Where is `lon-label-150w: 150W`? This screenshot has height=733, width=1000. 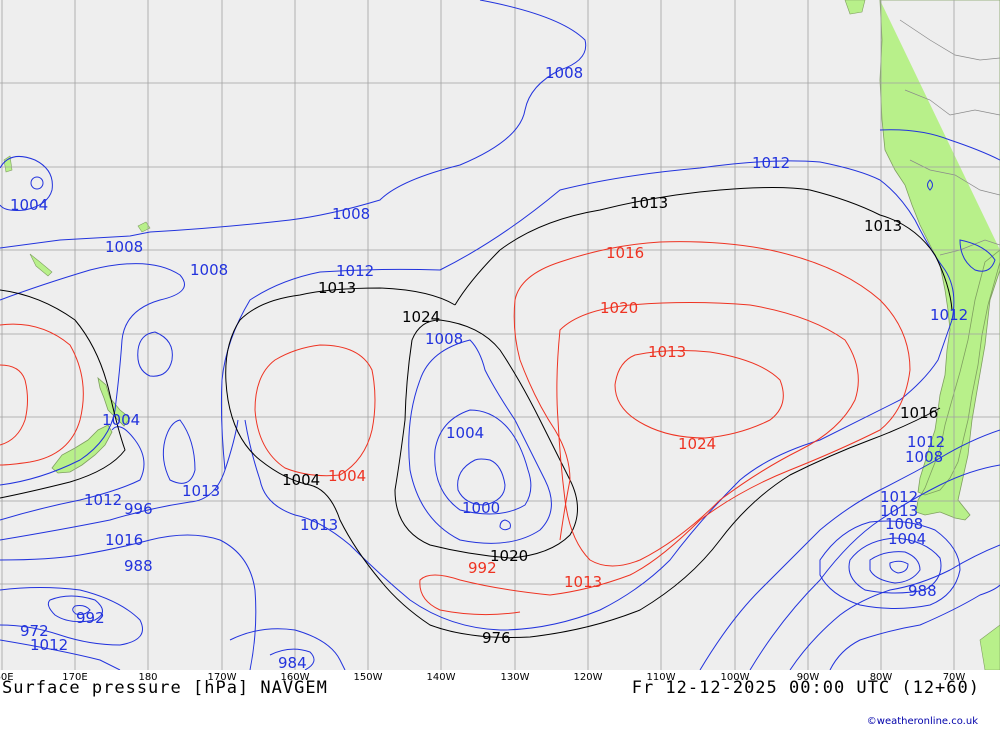 lon-label-150w: 150W is located at coordinates (368, 677).